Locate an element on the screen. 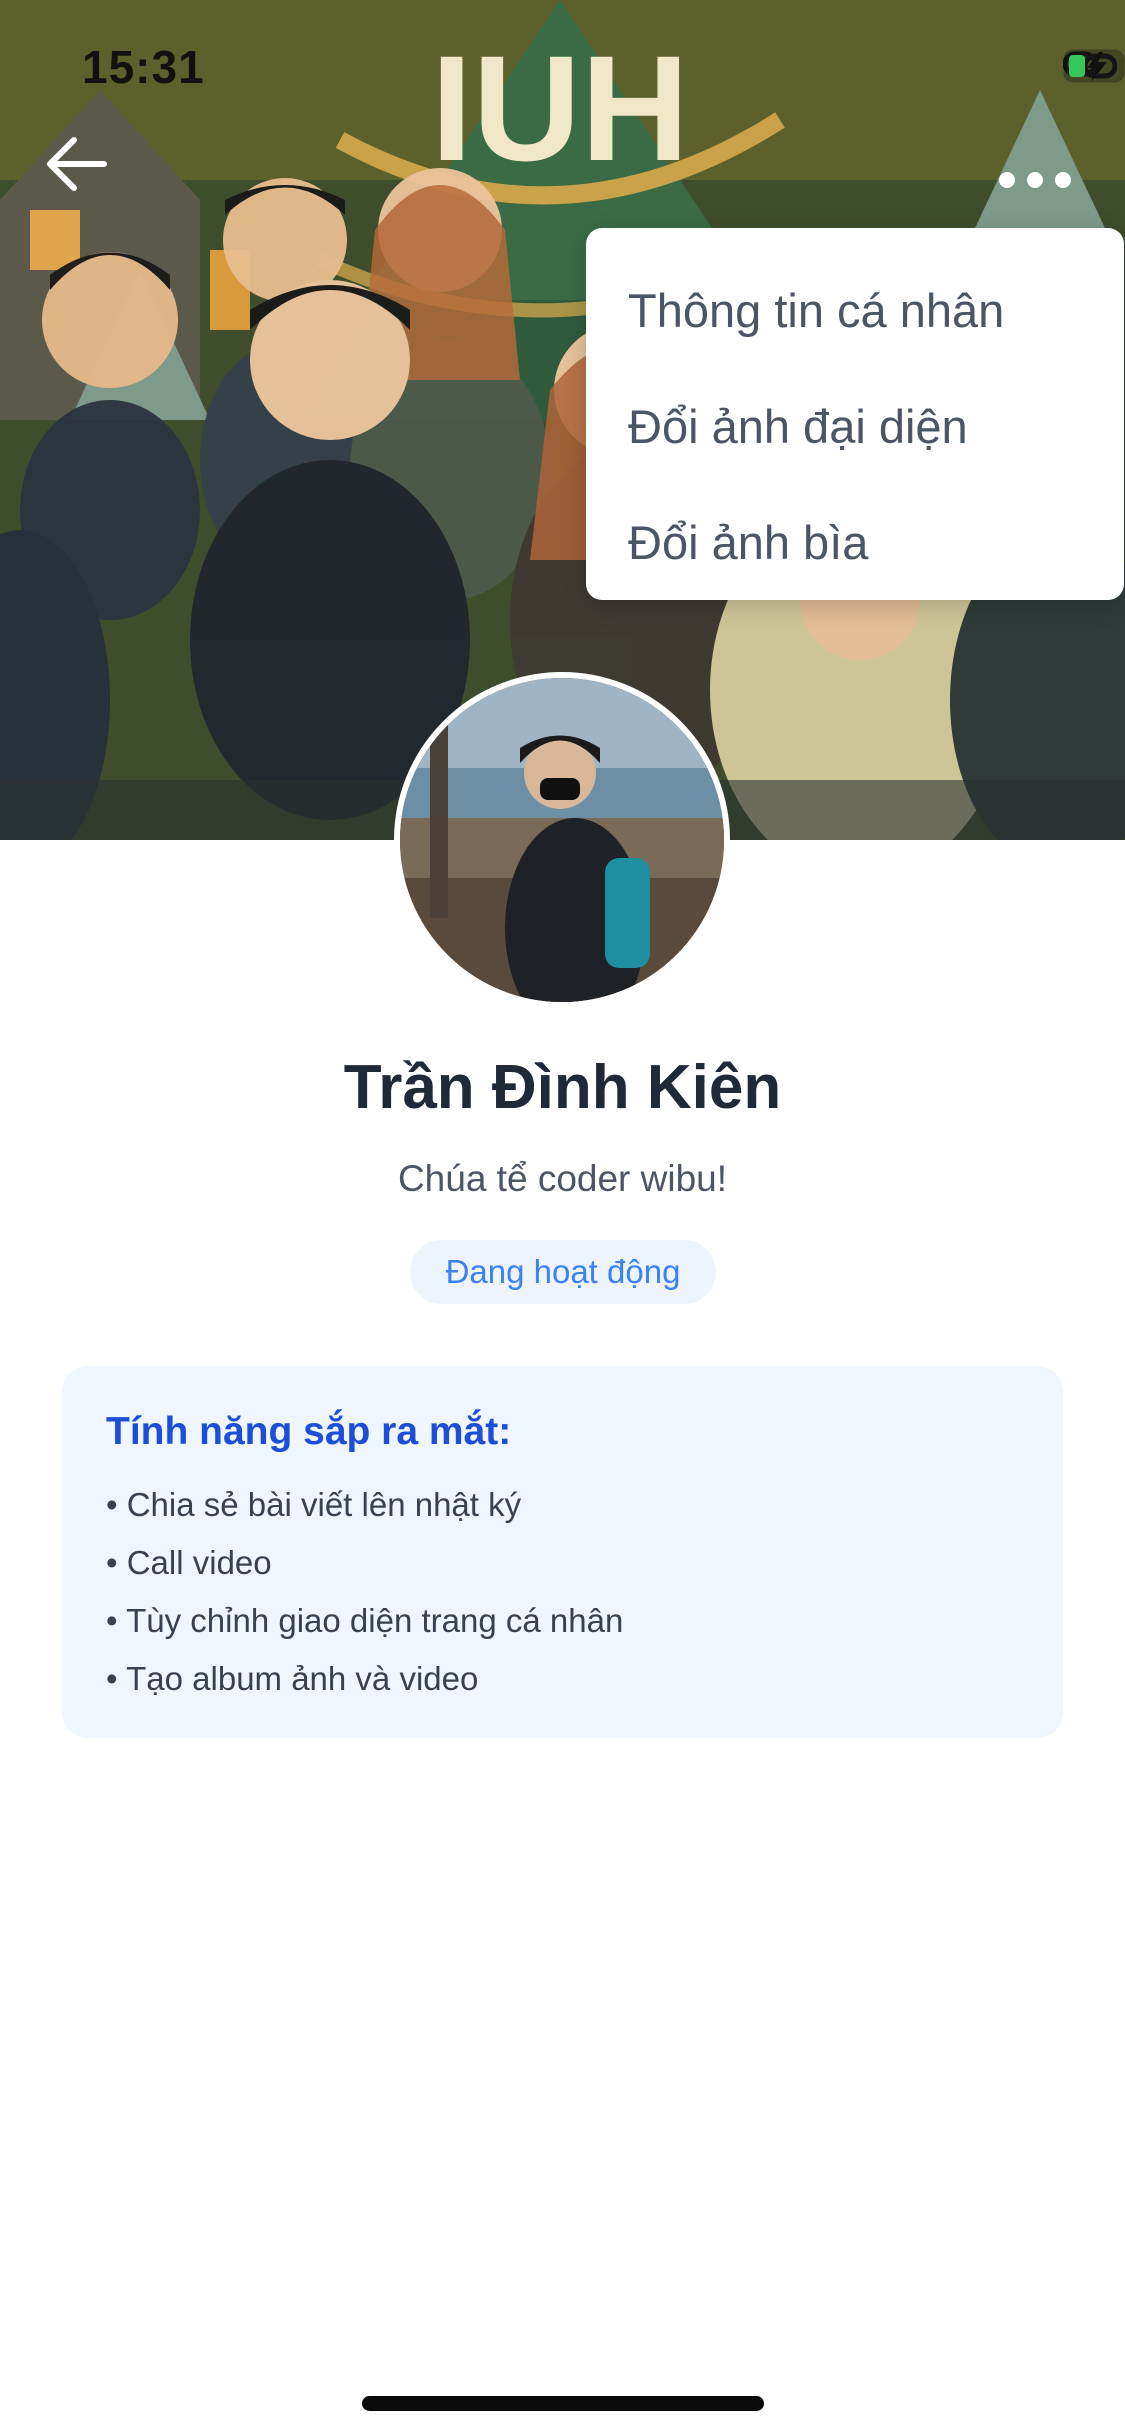 The width and height of the screenshot is (1125, 2436). feature-item: • Tạo album ảnh và video is located at coordinates (292, 1678).